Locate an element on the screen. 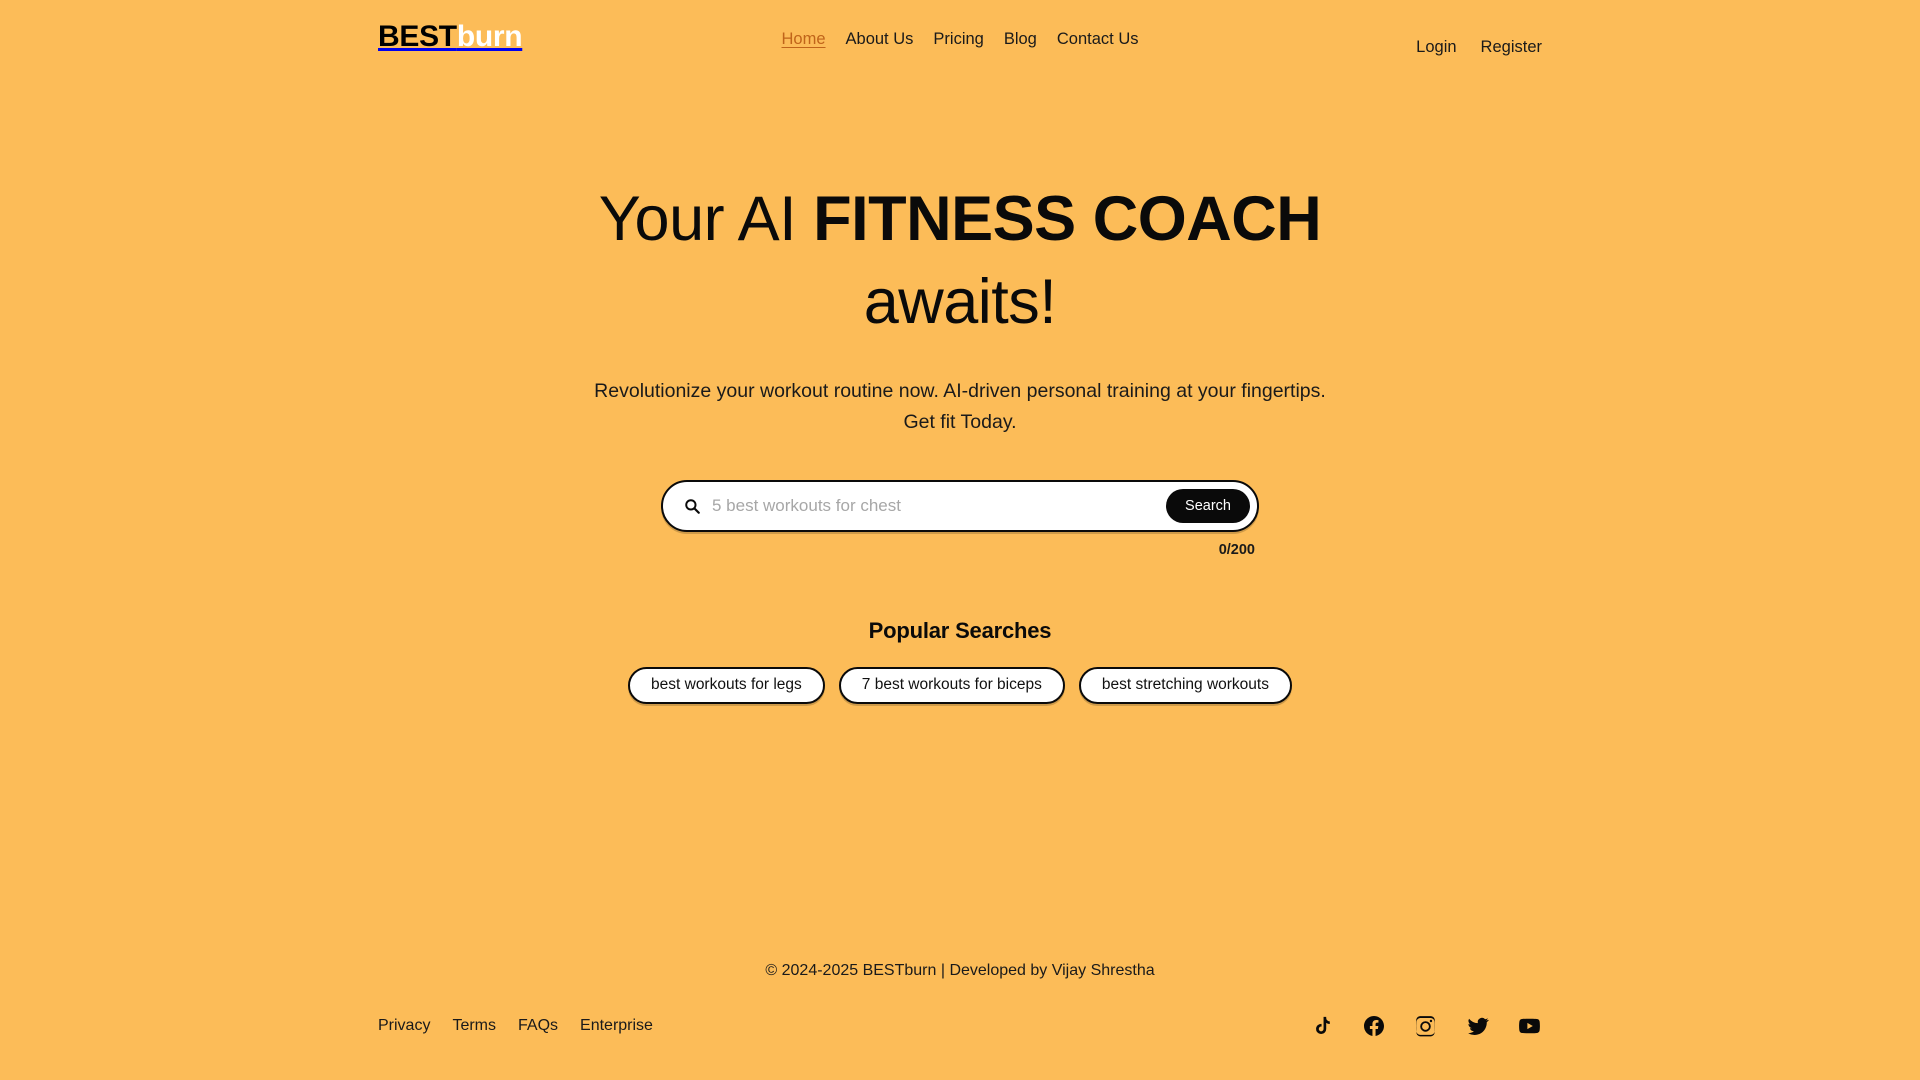 Image resolution: width=1920 pixels, height=1080 pixels. nav-item-about-us: About Us is located at coordinates (880, 40).